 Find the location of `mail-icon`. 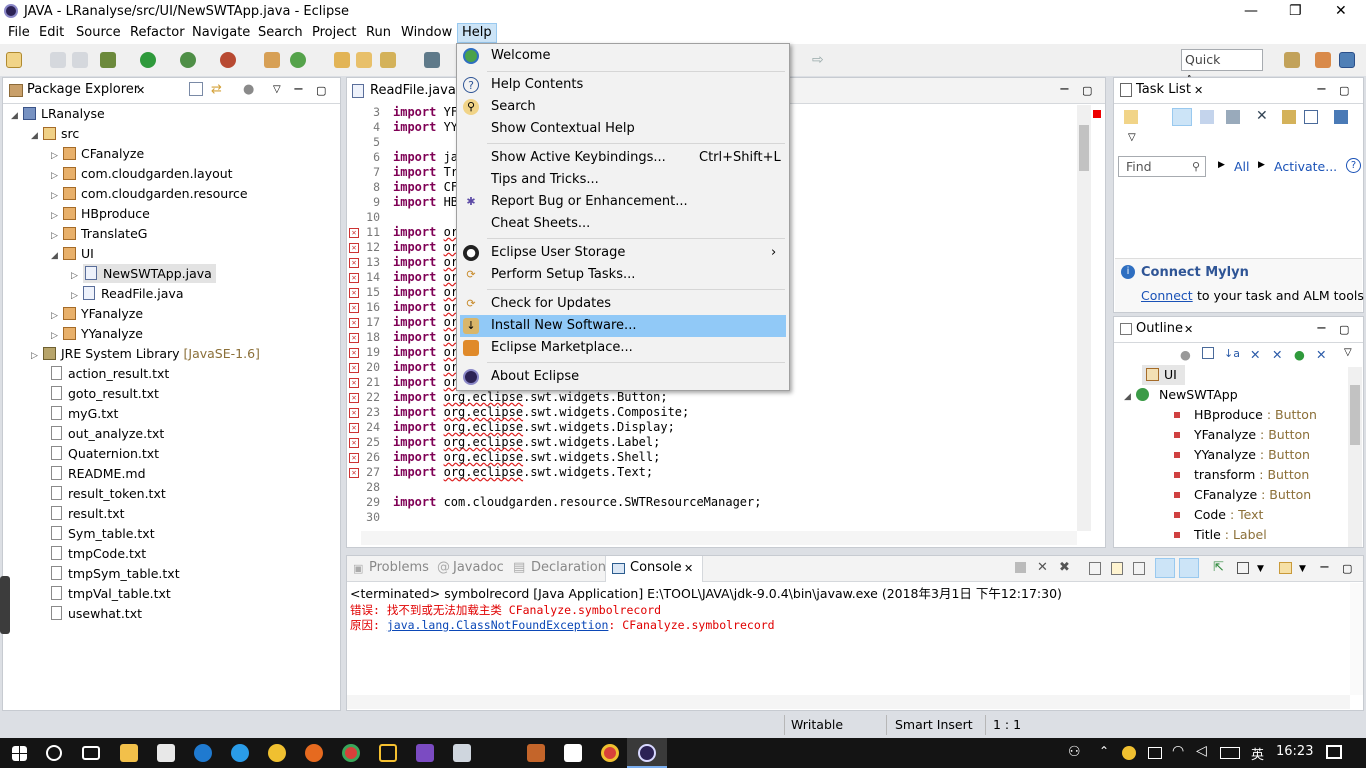

mail-icon is located at coordinates (573, 753).